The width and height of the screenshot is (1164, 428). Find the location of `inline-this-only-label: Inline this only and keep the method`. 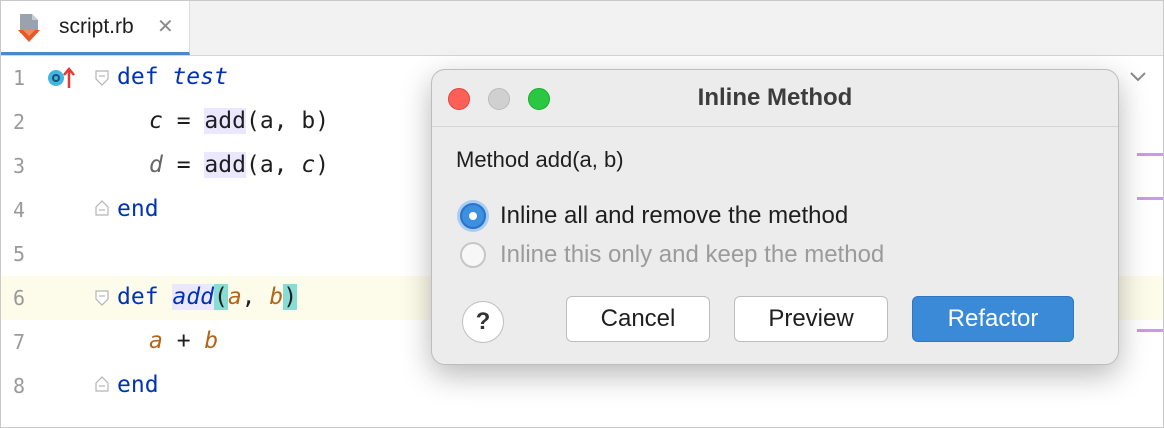

inline-this-only-label: Inline this only and keep the method is located at coordinates (692, 254).